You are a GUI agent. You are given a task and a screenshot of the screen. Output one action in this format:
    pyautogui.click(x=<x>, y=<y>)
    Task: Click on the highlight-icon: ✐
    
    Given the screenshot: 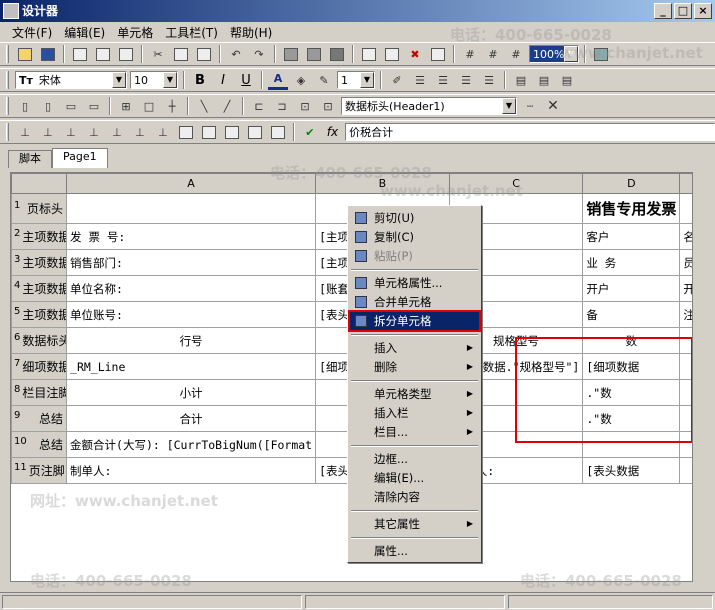 What is the action you would take?
    pyautogui.click(x=397, y=80)
    